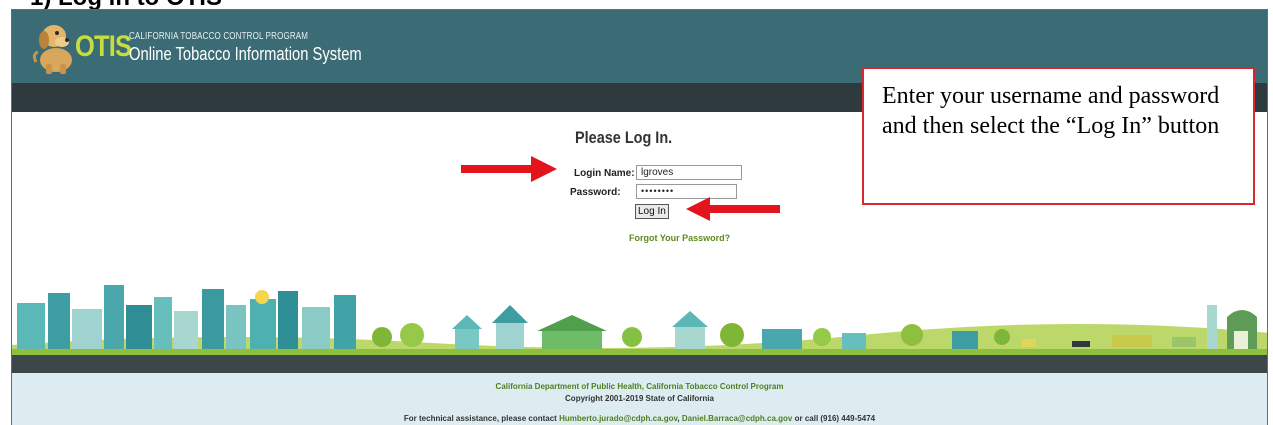 Image resolution: width=1273 pixels, height=425 pixels. What do you see at coordinates (219, 36) in the screenshot?
I see `program-name: CALIFORNIA TOBACCO CONTROL PROGRAM` at bounding box center [219, 36].